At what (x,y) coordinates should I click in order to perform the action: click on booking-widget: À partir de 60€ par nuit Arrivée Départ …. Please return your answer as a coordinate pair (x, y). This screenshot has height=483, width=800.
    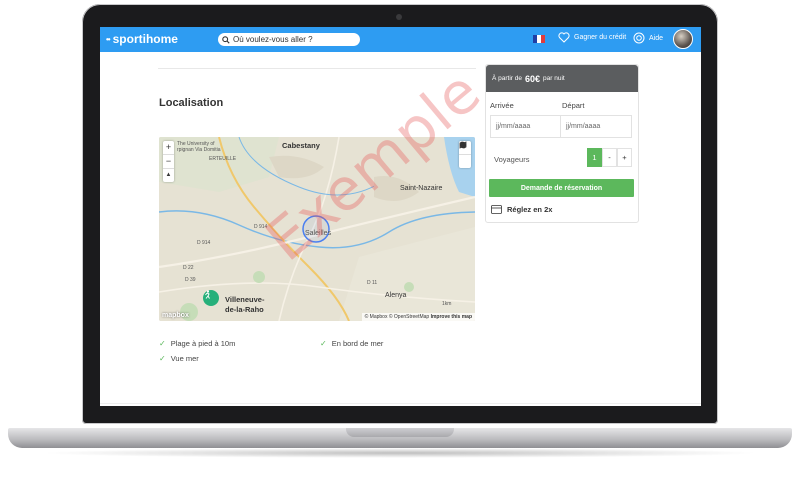
    Looking at the image, I should click on (562, 143).